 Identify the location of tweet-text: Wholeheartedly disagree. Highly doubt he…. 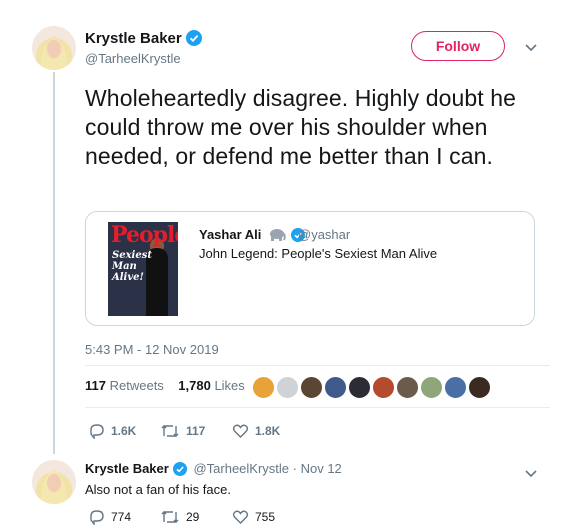
(301, 127).